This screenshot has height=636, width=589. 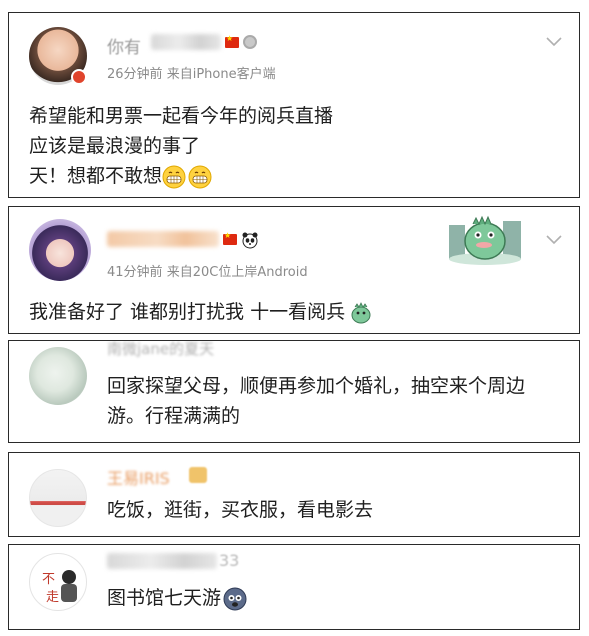 What do you see at coordinates (49, 579) in the screenshot?
I see `avatar-text: 不` at bounding box center [49, 579].